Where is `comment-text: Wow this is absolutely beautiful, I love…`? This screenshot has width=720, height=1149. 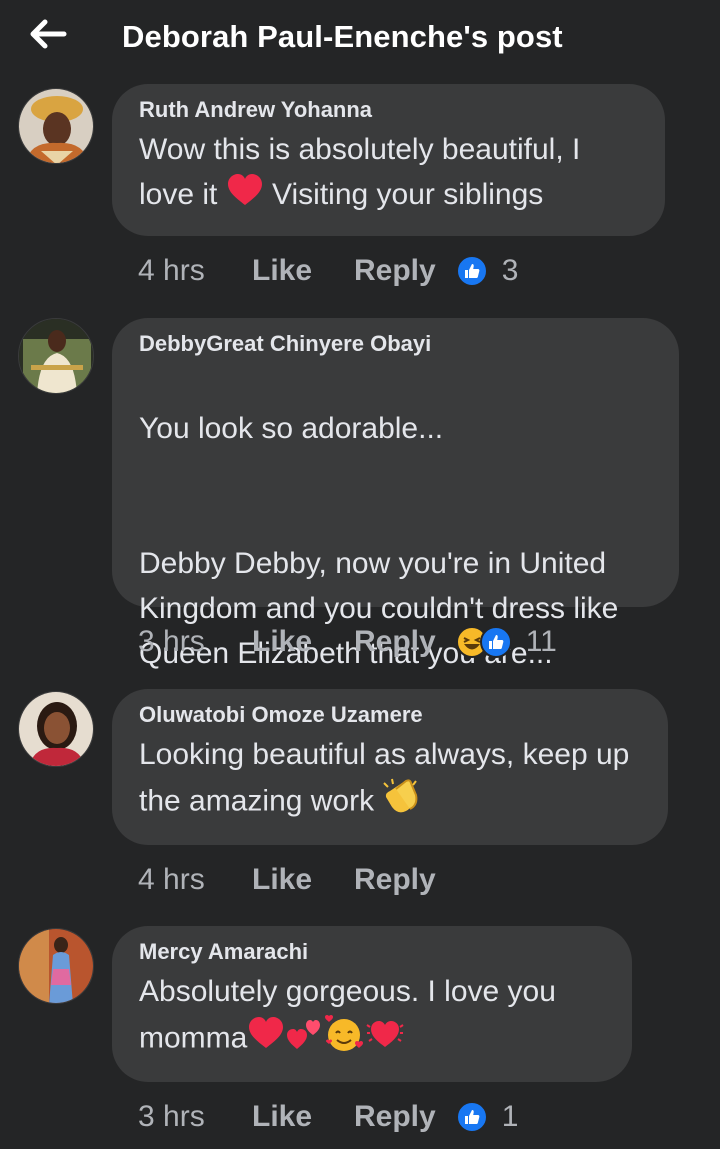 comment-text: Wow this is absolutely beautiful, I love… is located at coordinates (389, 173).